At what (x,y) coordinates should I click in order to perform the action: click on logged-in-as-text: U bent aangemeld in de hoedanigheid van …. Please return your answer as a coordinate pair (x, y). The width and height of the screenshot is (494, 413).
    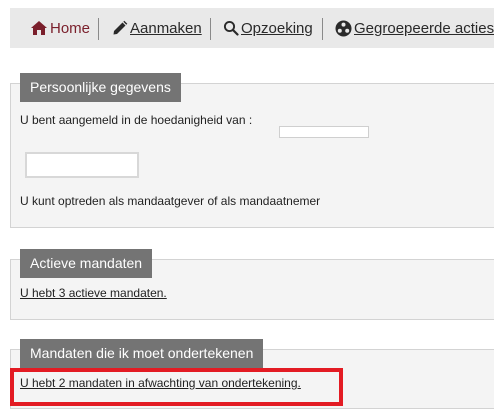
    Looking at the image, I should click on (136, 120).